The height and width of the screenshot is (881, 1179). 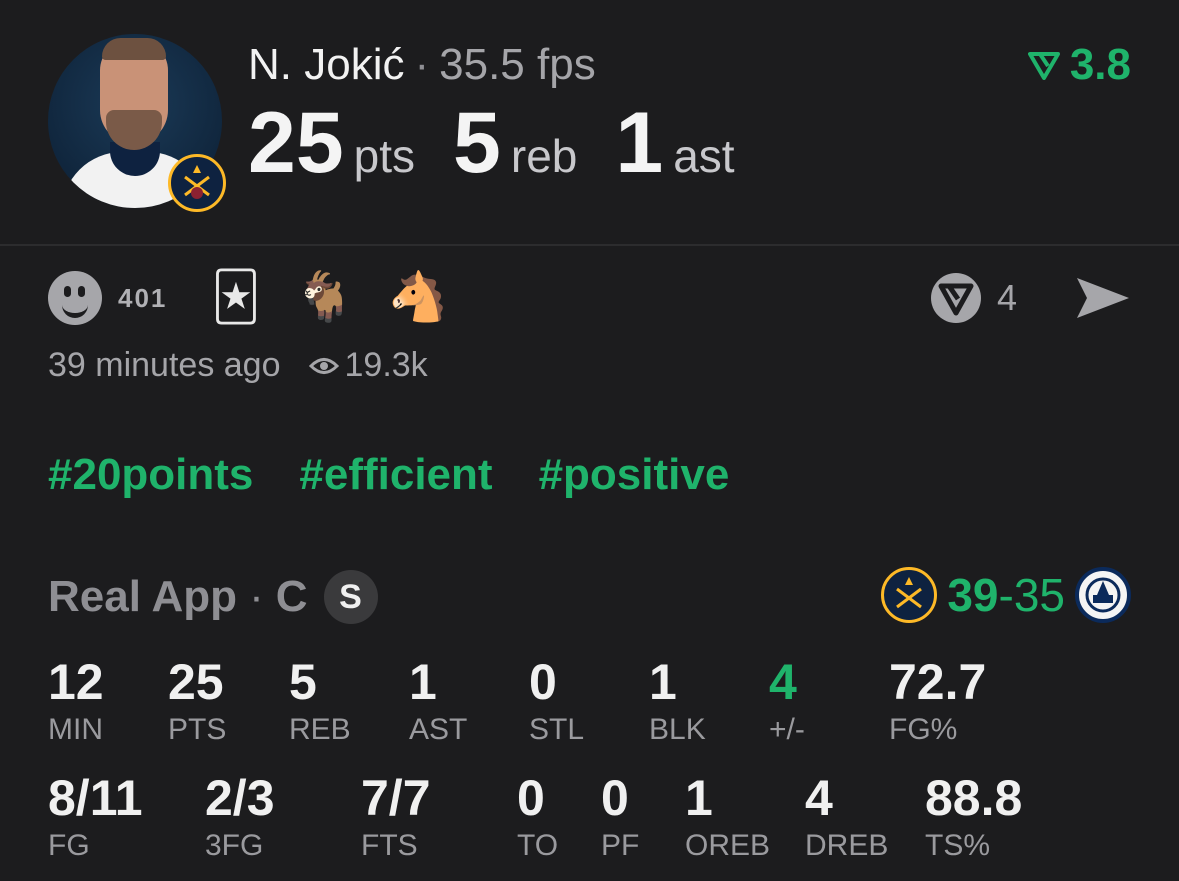 I want to click on rebounds-unit: reb, so click(x=544, y=156).